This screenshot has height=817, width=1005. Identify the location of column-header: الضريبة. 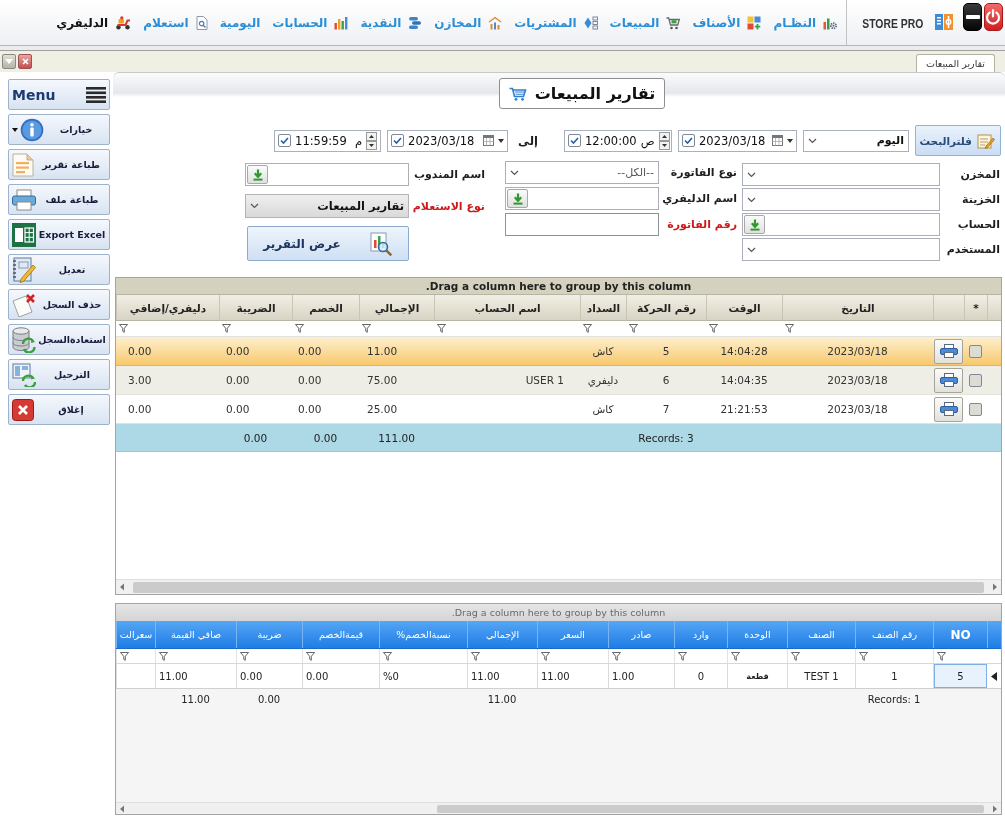
(255, 307).